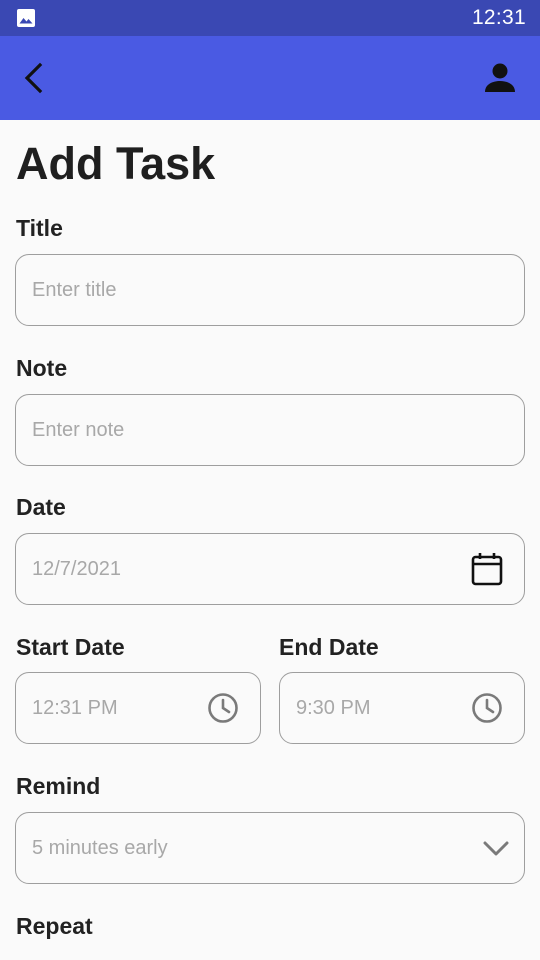  I want to click on date-label: Date, so click(41, 507).